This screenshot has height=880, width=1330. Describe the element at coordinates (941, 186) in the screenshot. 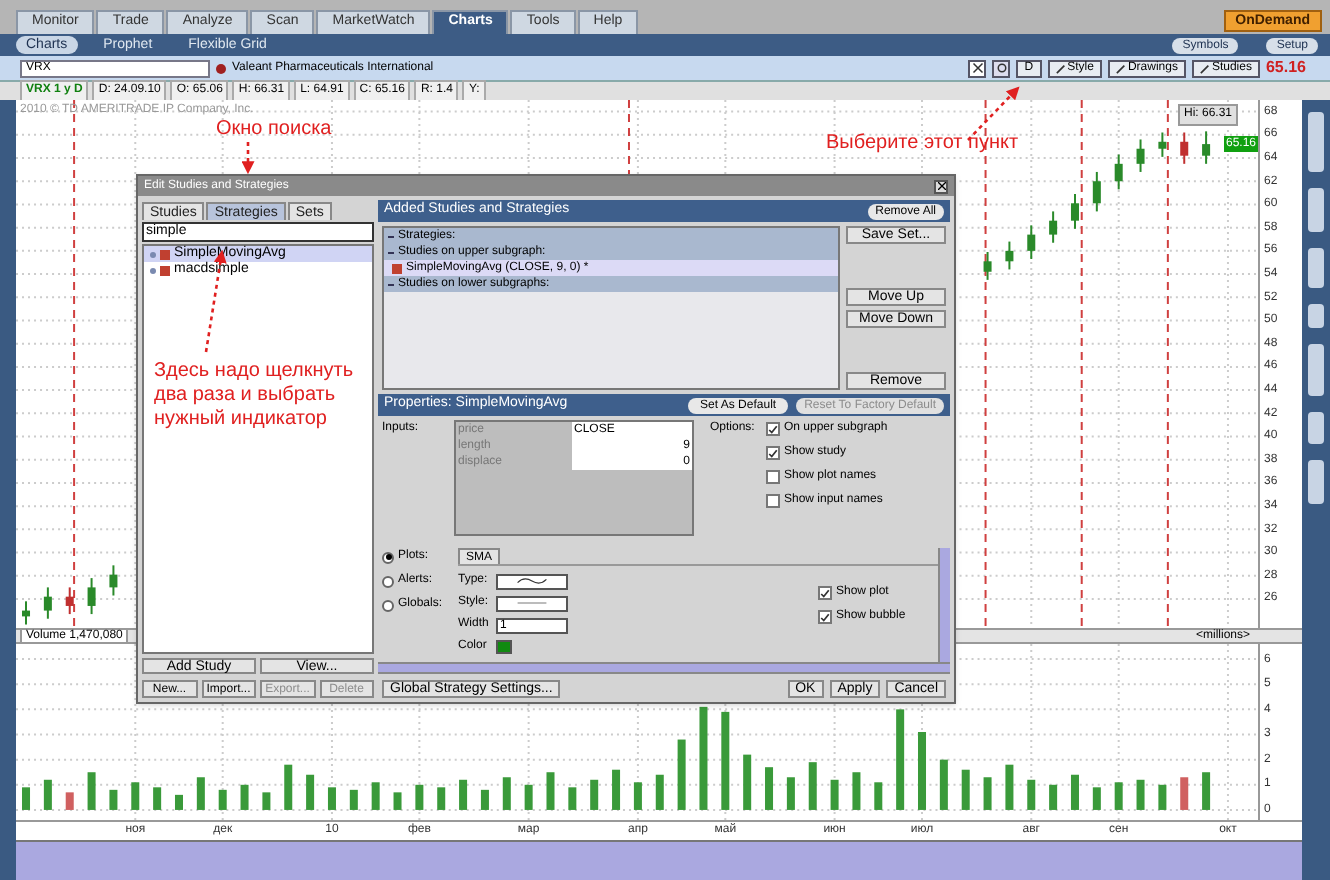

I see `close-icon` at that location.